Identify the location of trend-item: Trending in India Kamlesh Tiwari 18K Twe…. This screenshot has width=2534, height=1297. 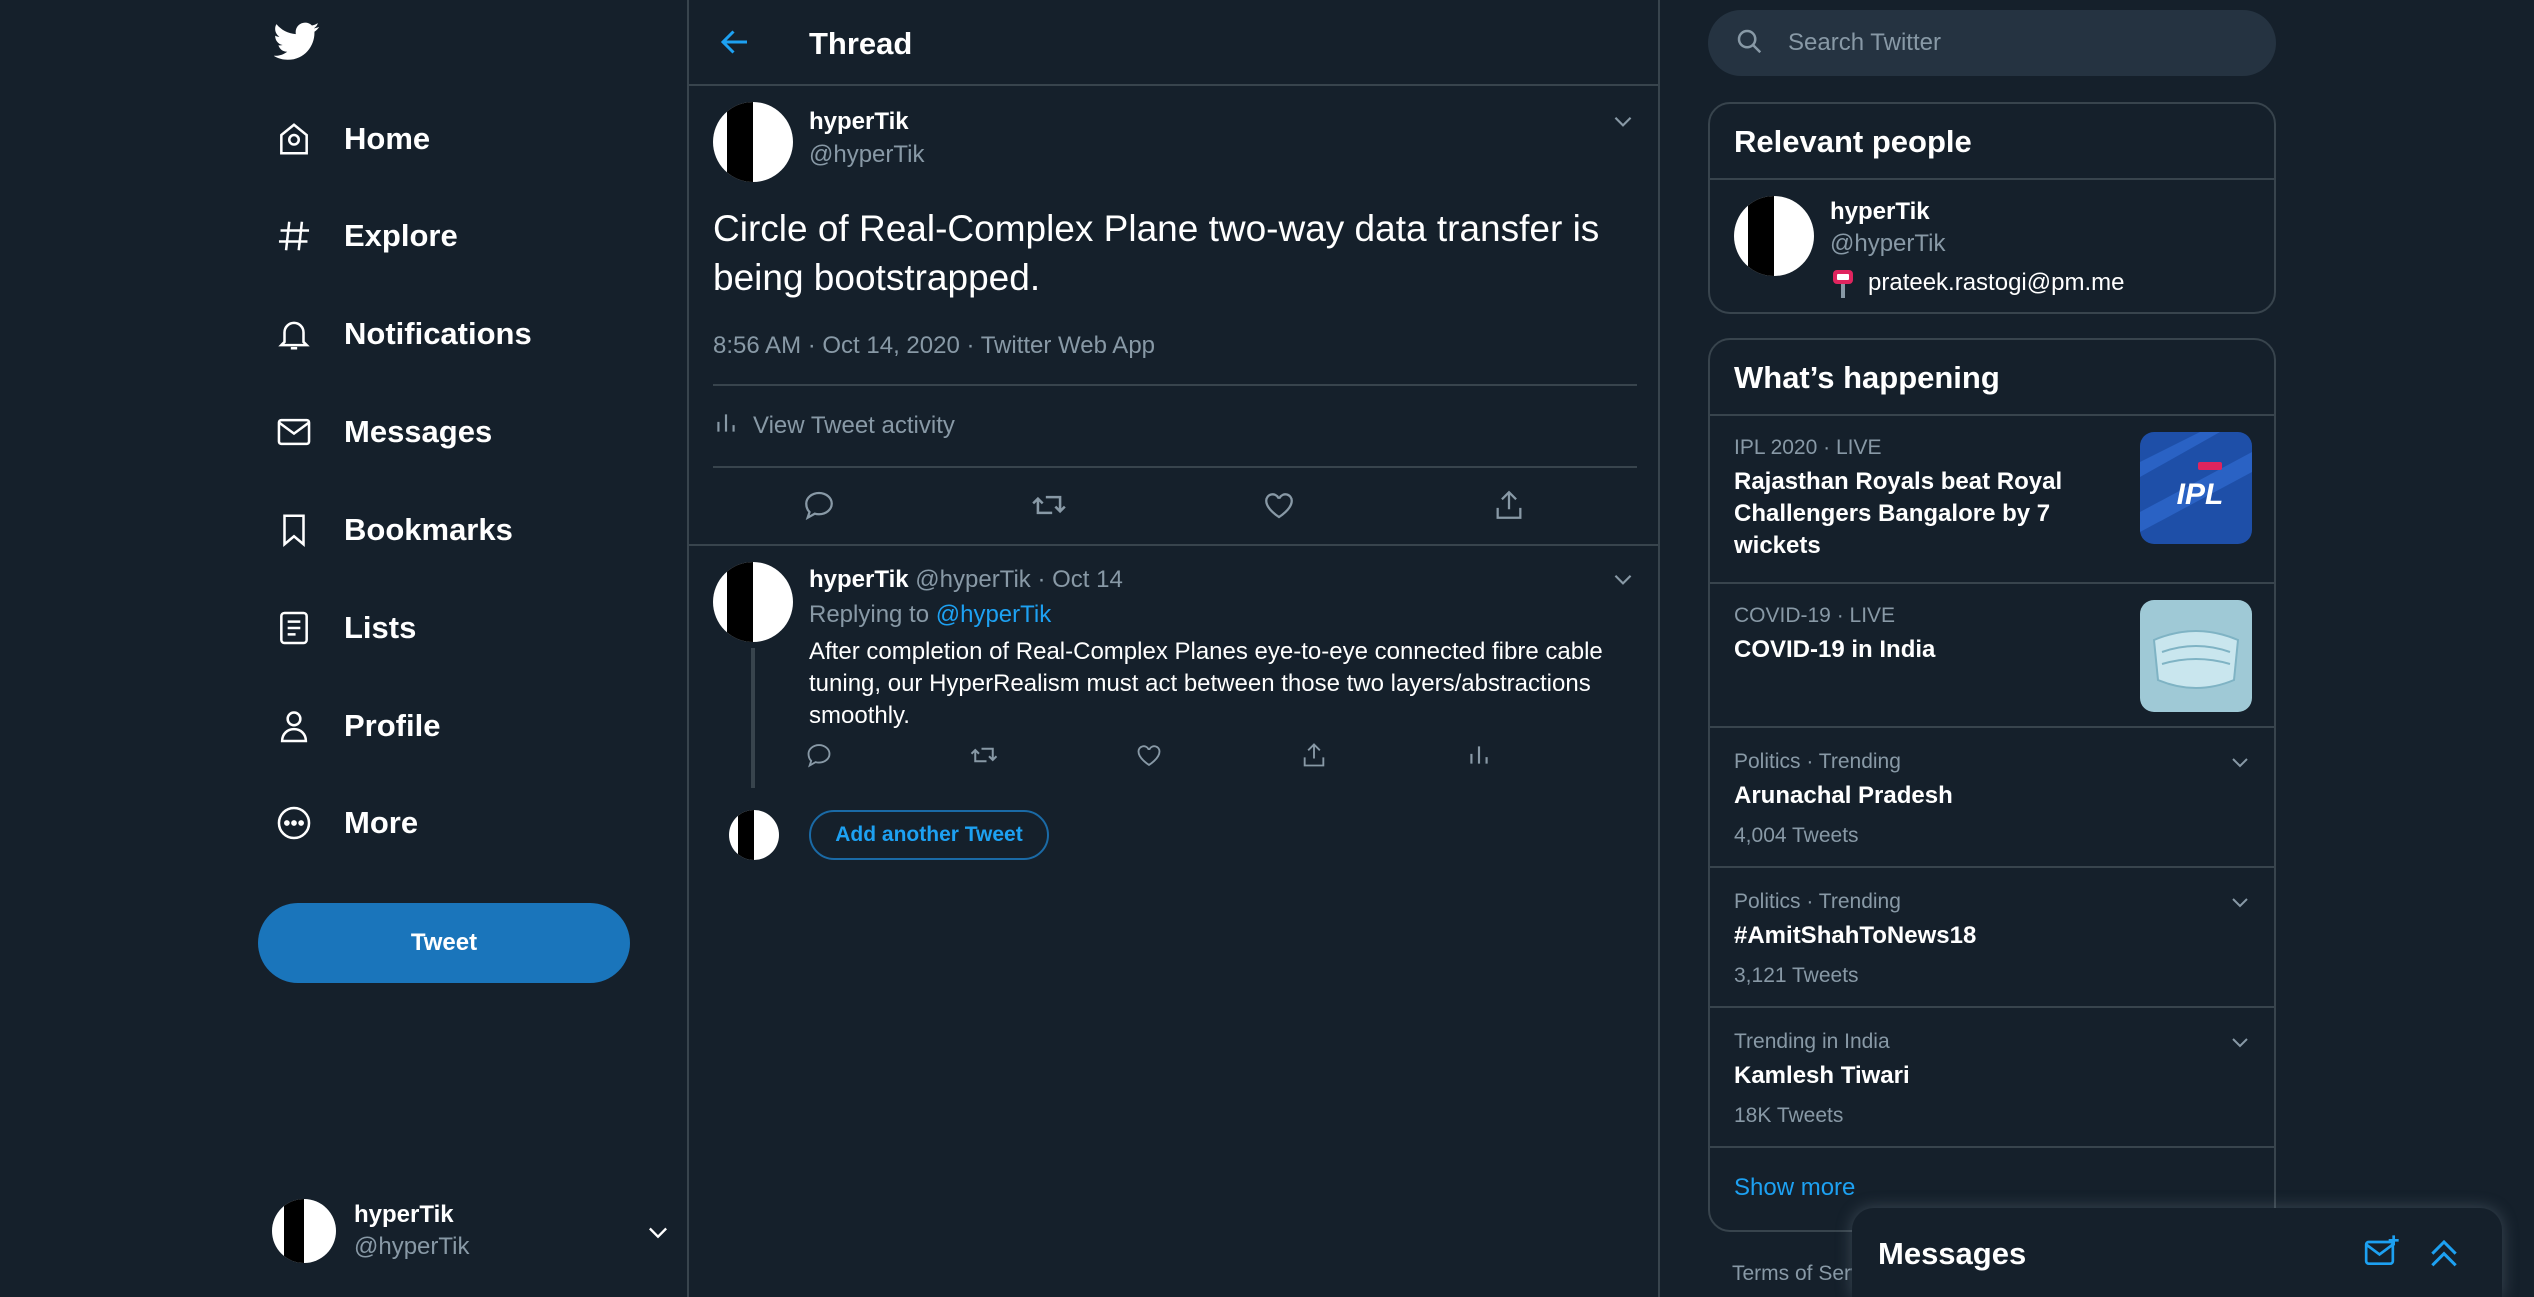
(1992, 1078).